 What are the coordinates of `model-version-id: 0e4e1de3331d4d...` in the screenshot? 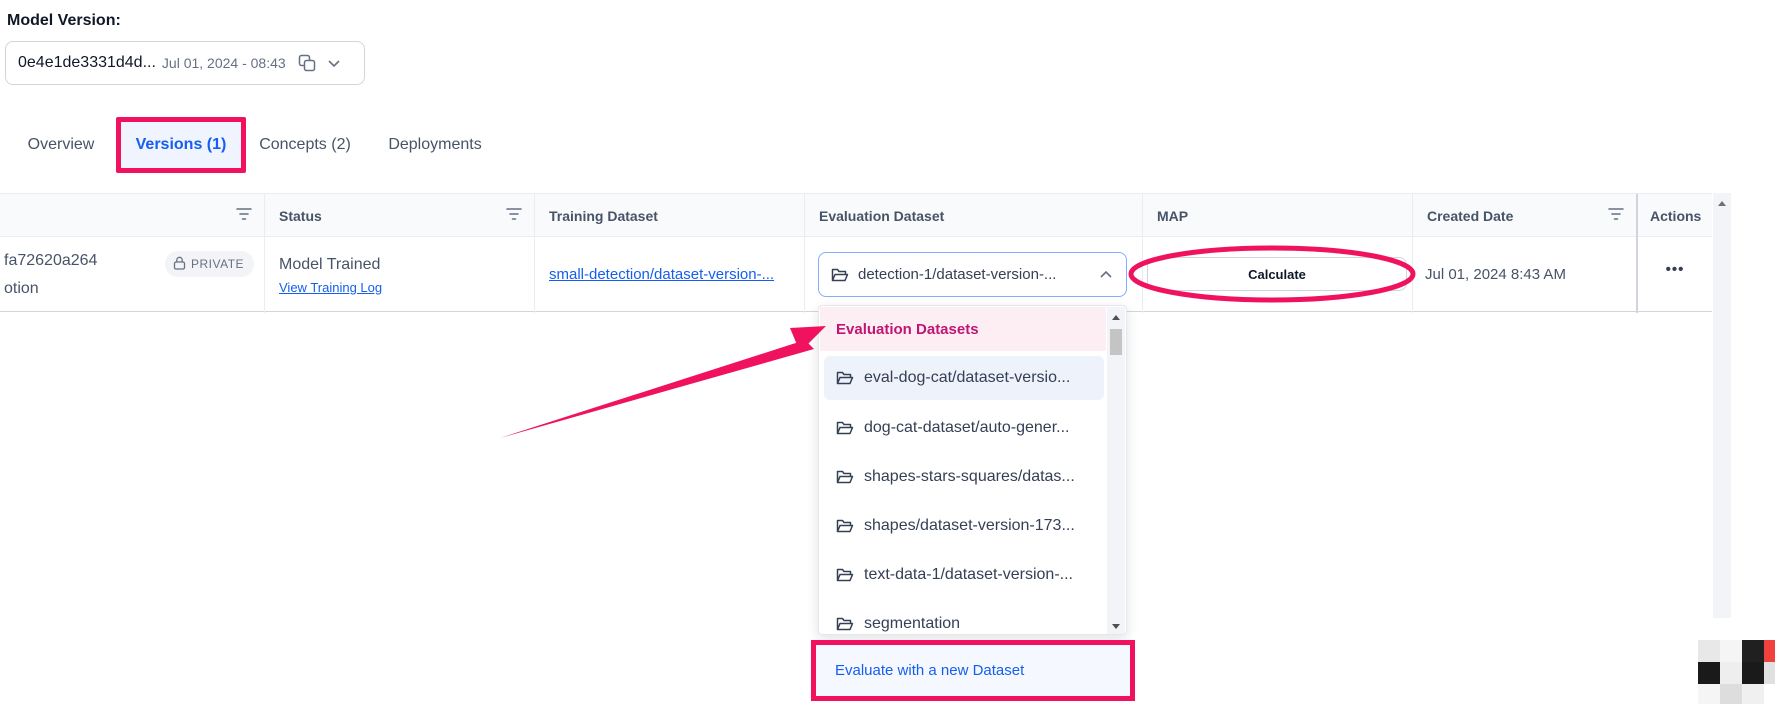 It's located at (87, 62).